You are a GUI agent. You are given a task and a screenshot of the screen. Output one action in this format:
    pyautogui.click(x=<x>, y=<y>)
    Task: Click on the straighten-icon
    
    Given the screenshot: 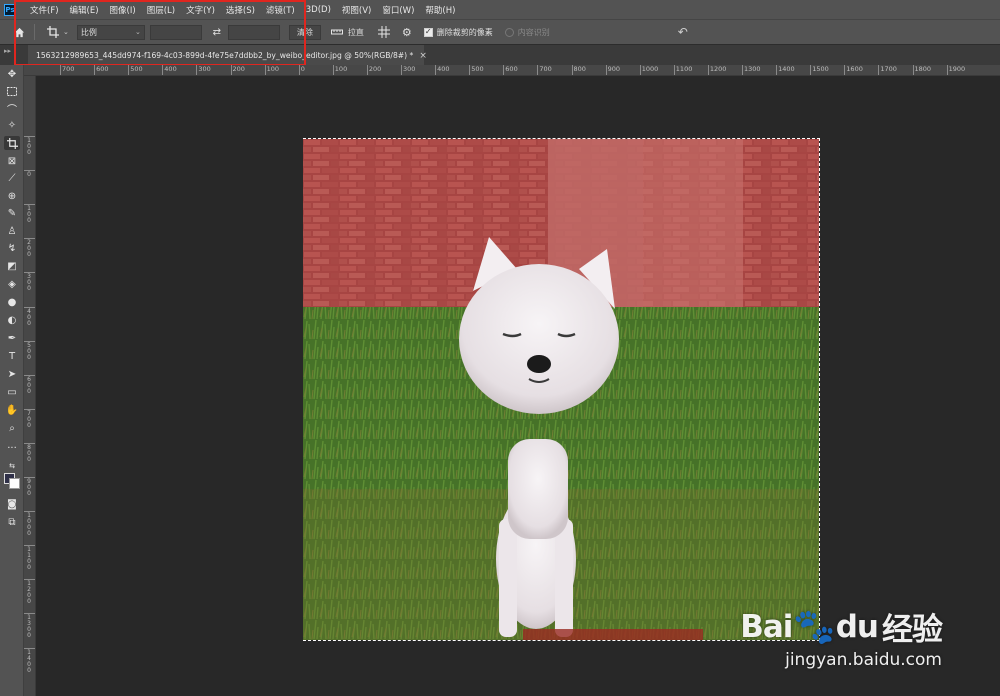 What is the action you would take?
    pyautogui.click(x=337, y=32)
    